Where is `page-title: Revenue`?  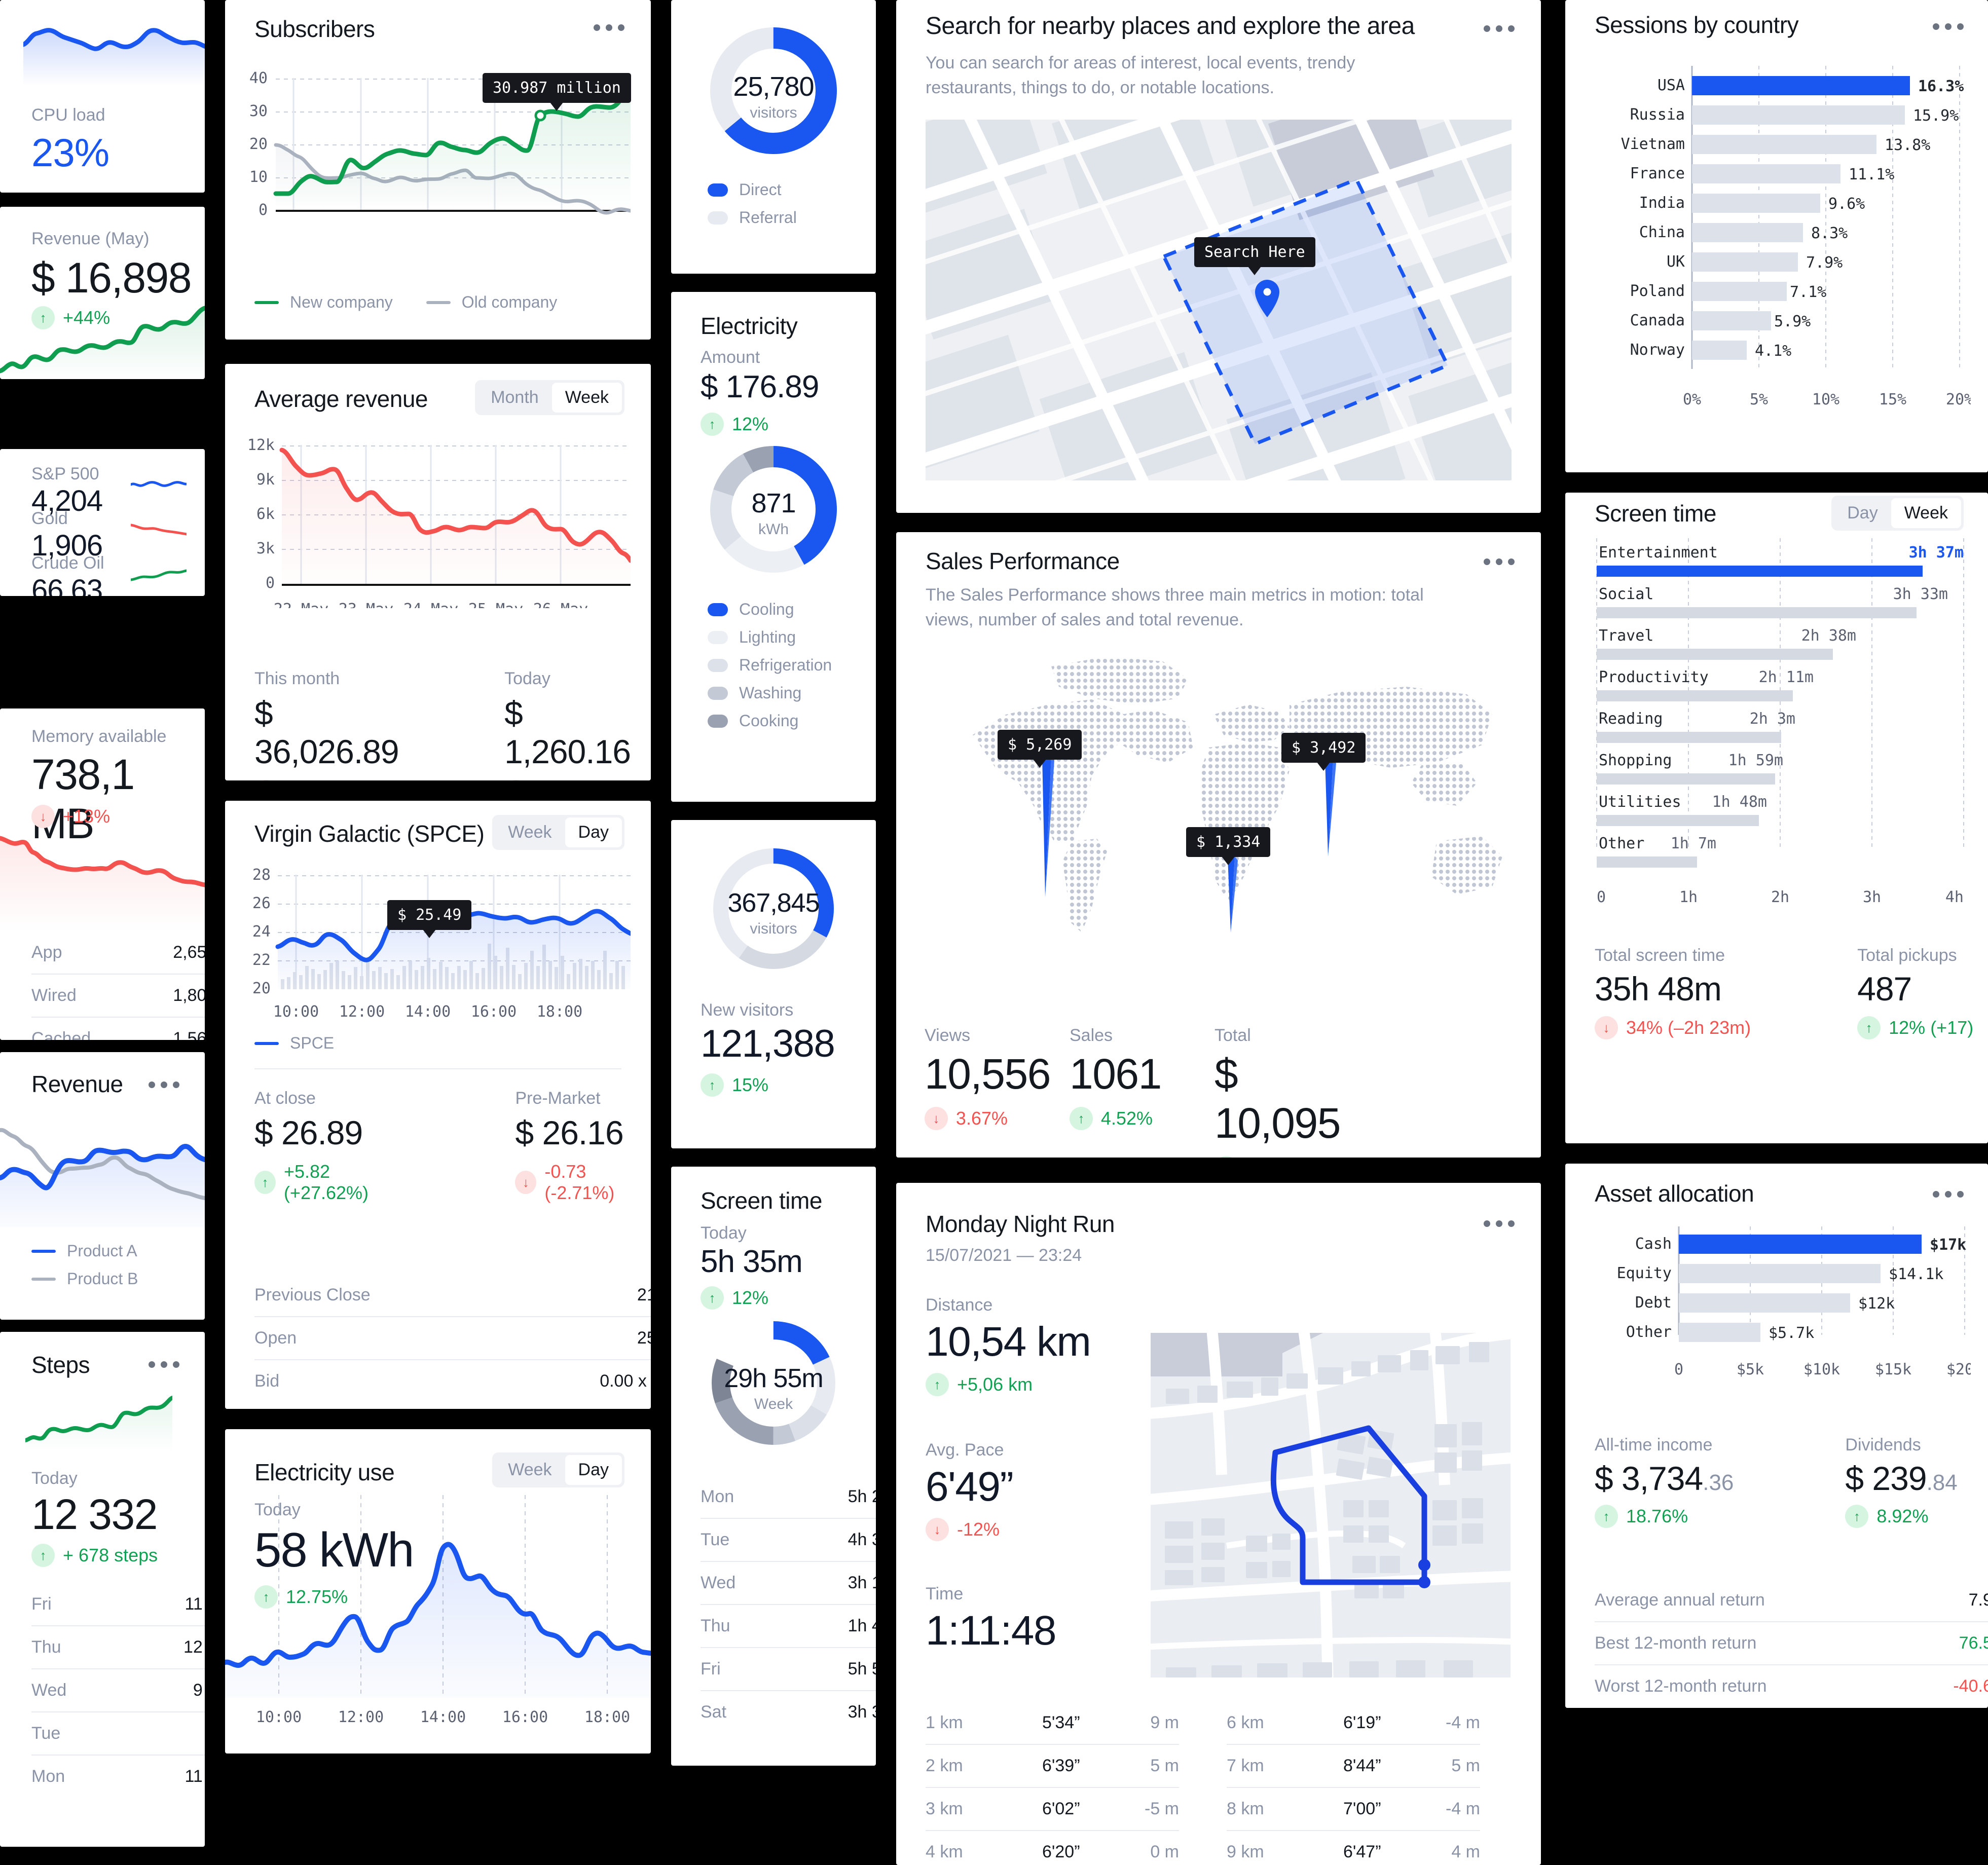
page-title: Revenue is located at coordinates (77, 1084).